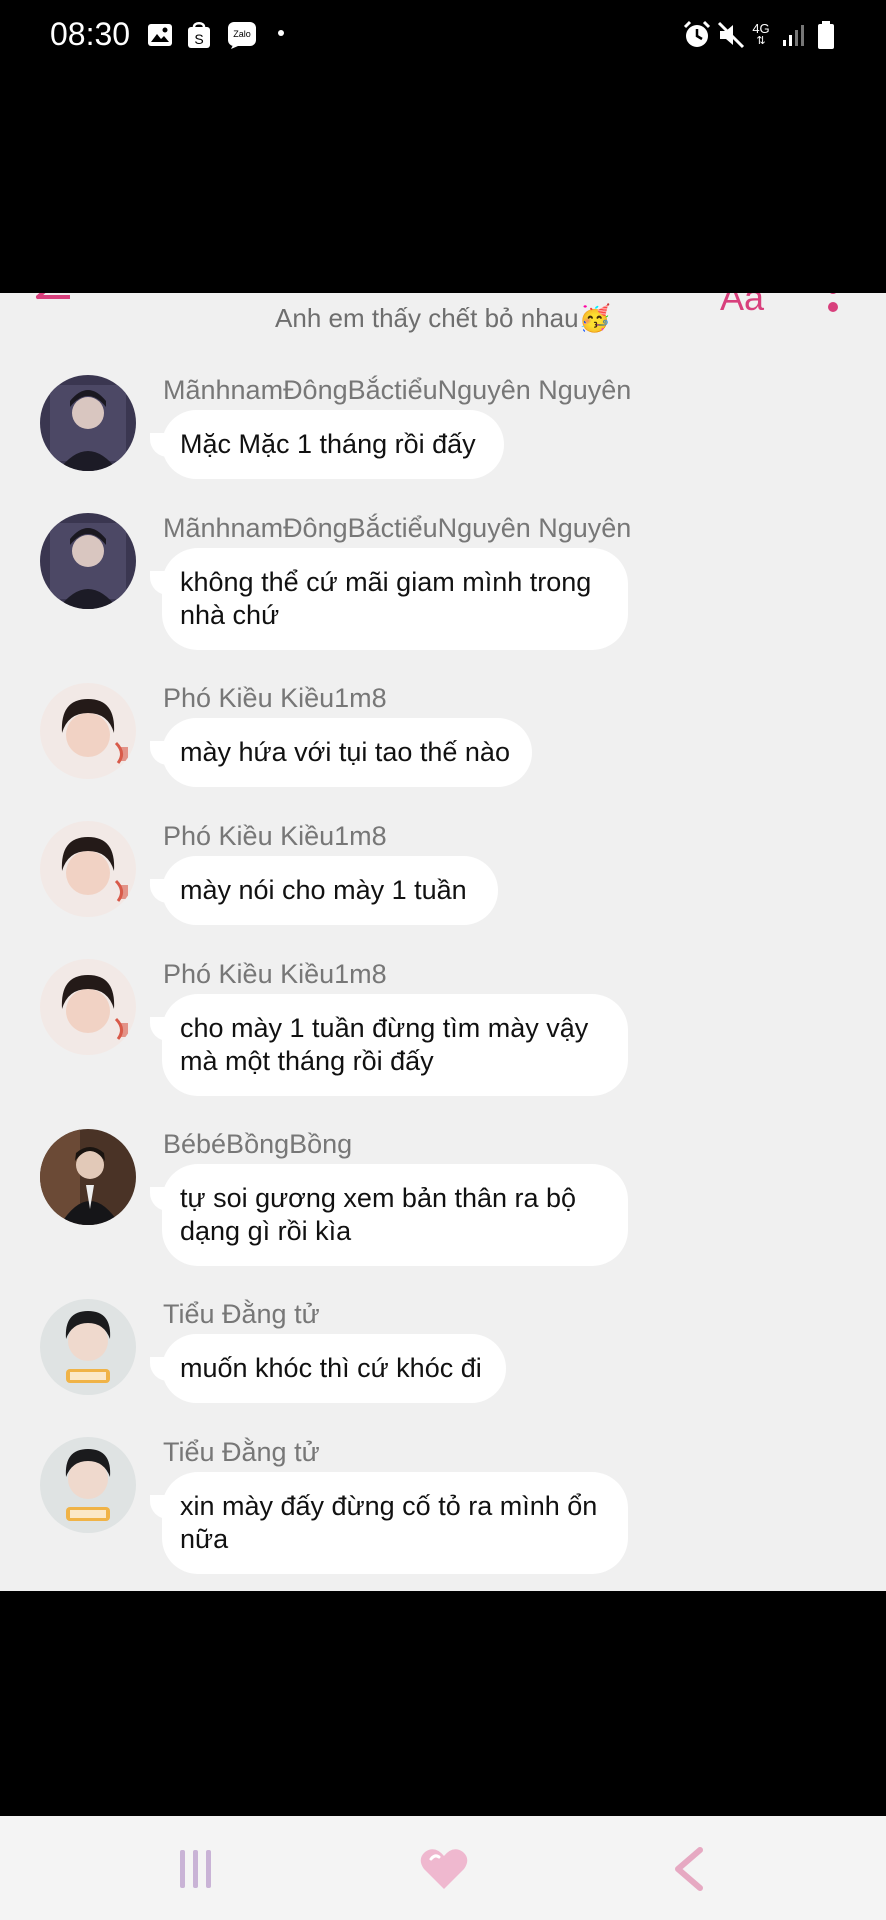 The image size is (886, 1920). I want to click on message-bubble: không thể cứ mãi giam mình trong nhà chứ, so click(395, 599).